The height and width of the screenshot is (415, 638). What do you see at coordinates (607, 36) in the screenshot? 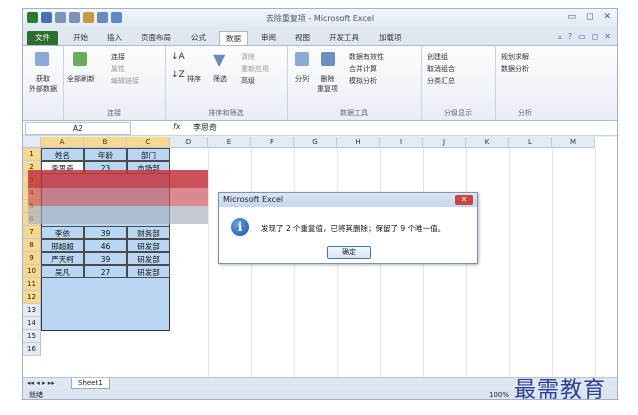
I see `doc-close-icon: ✕` at bounding box center [607, 36].